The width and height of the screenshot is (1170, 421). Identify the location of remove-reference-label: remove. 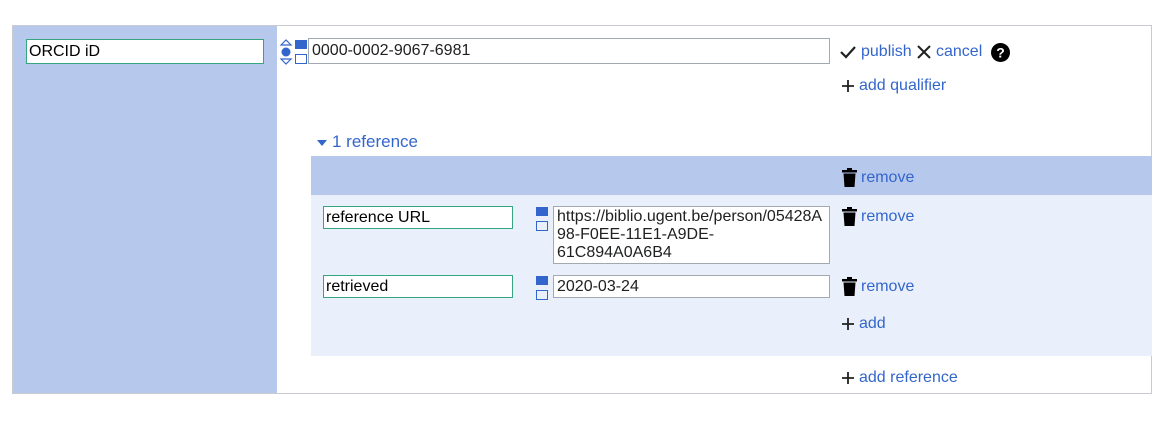
(888, 177).